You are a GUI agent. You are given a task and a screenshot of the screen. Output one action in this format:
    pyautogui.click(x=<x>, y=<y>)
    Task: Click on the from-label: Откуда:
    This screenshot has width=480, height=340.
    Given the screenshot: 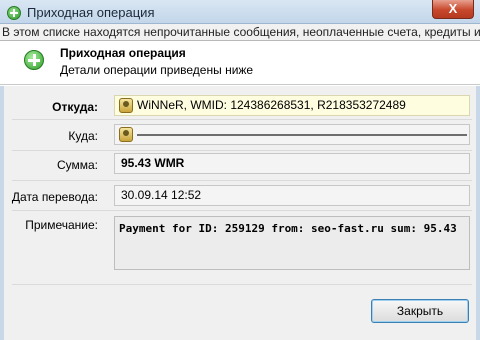 What is the action you would take?
    pyautogui.click(x=75, y=107)
    